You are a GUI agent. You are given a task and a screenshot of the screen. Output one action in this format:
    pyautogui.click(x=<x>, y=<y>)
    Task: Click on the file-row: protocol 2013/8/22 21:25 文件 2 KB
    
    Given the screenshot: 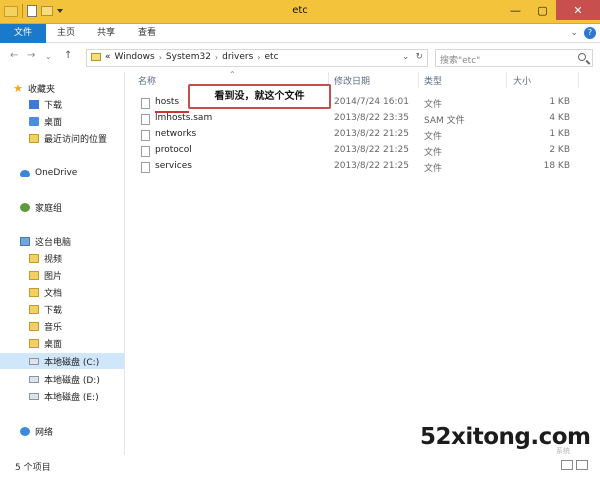 What is the action you would take?
    pyautogui.click(x=357, y=151)
    